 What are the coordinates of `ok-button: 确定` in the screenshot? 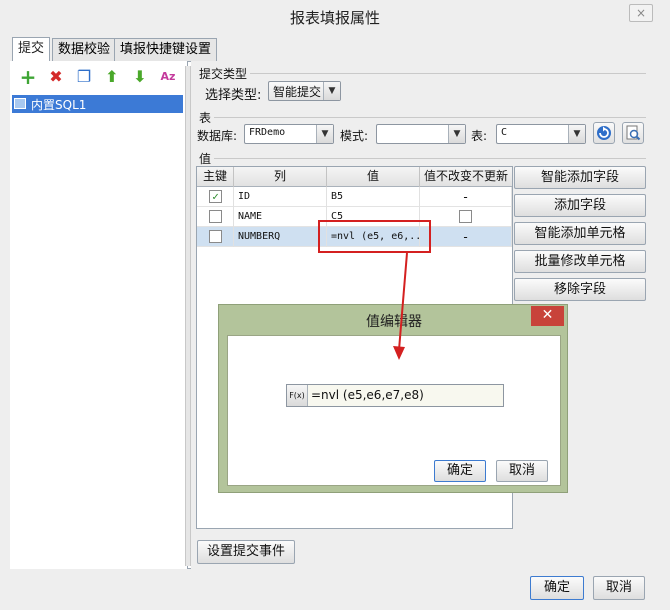 It's located at (557, 588).